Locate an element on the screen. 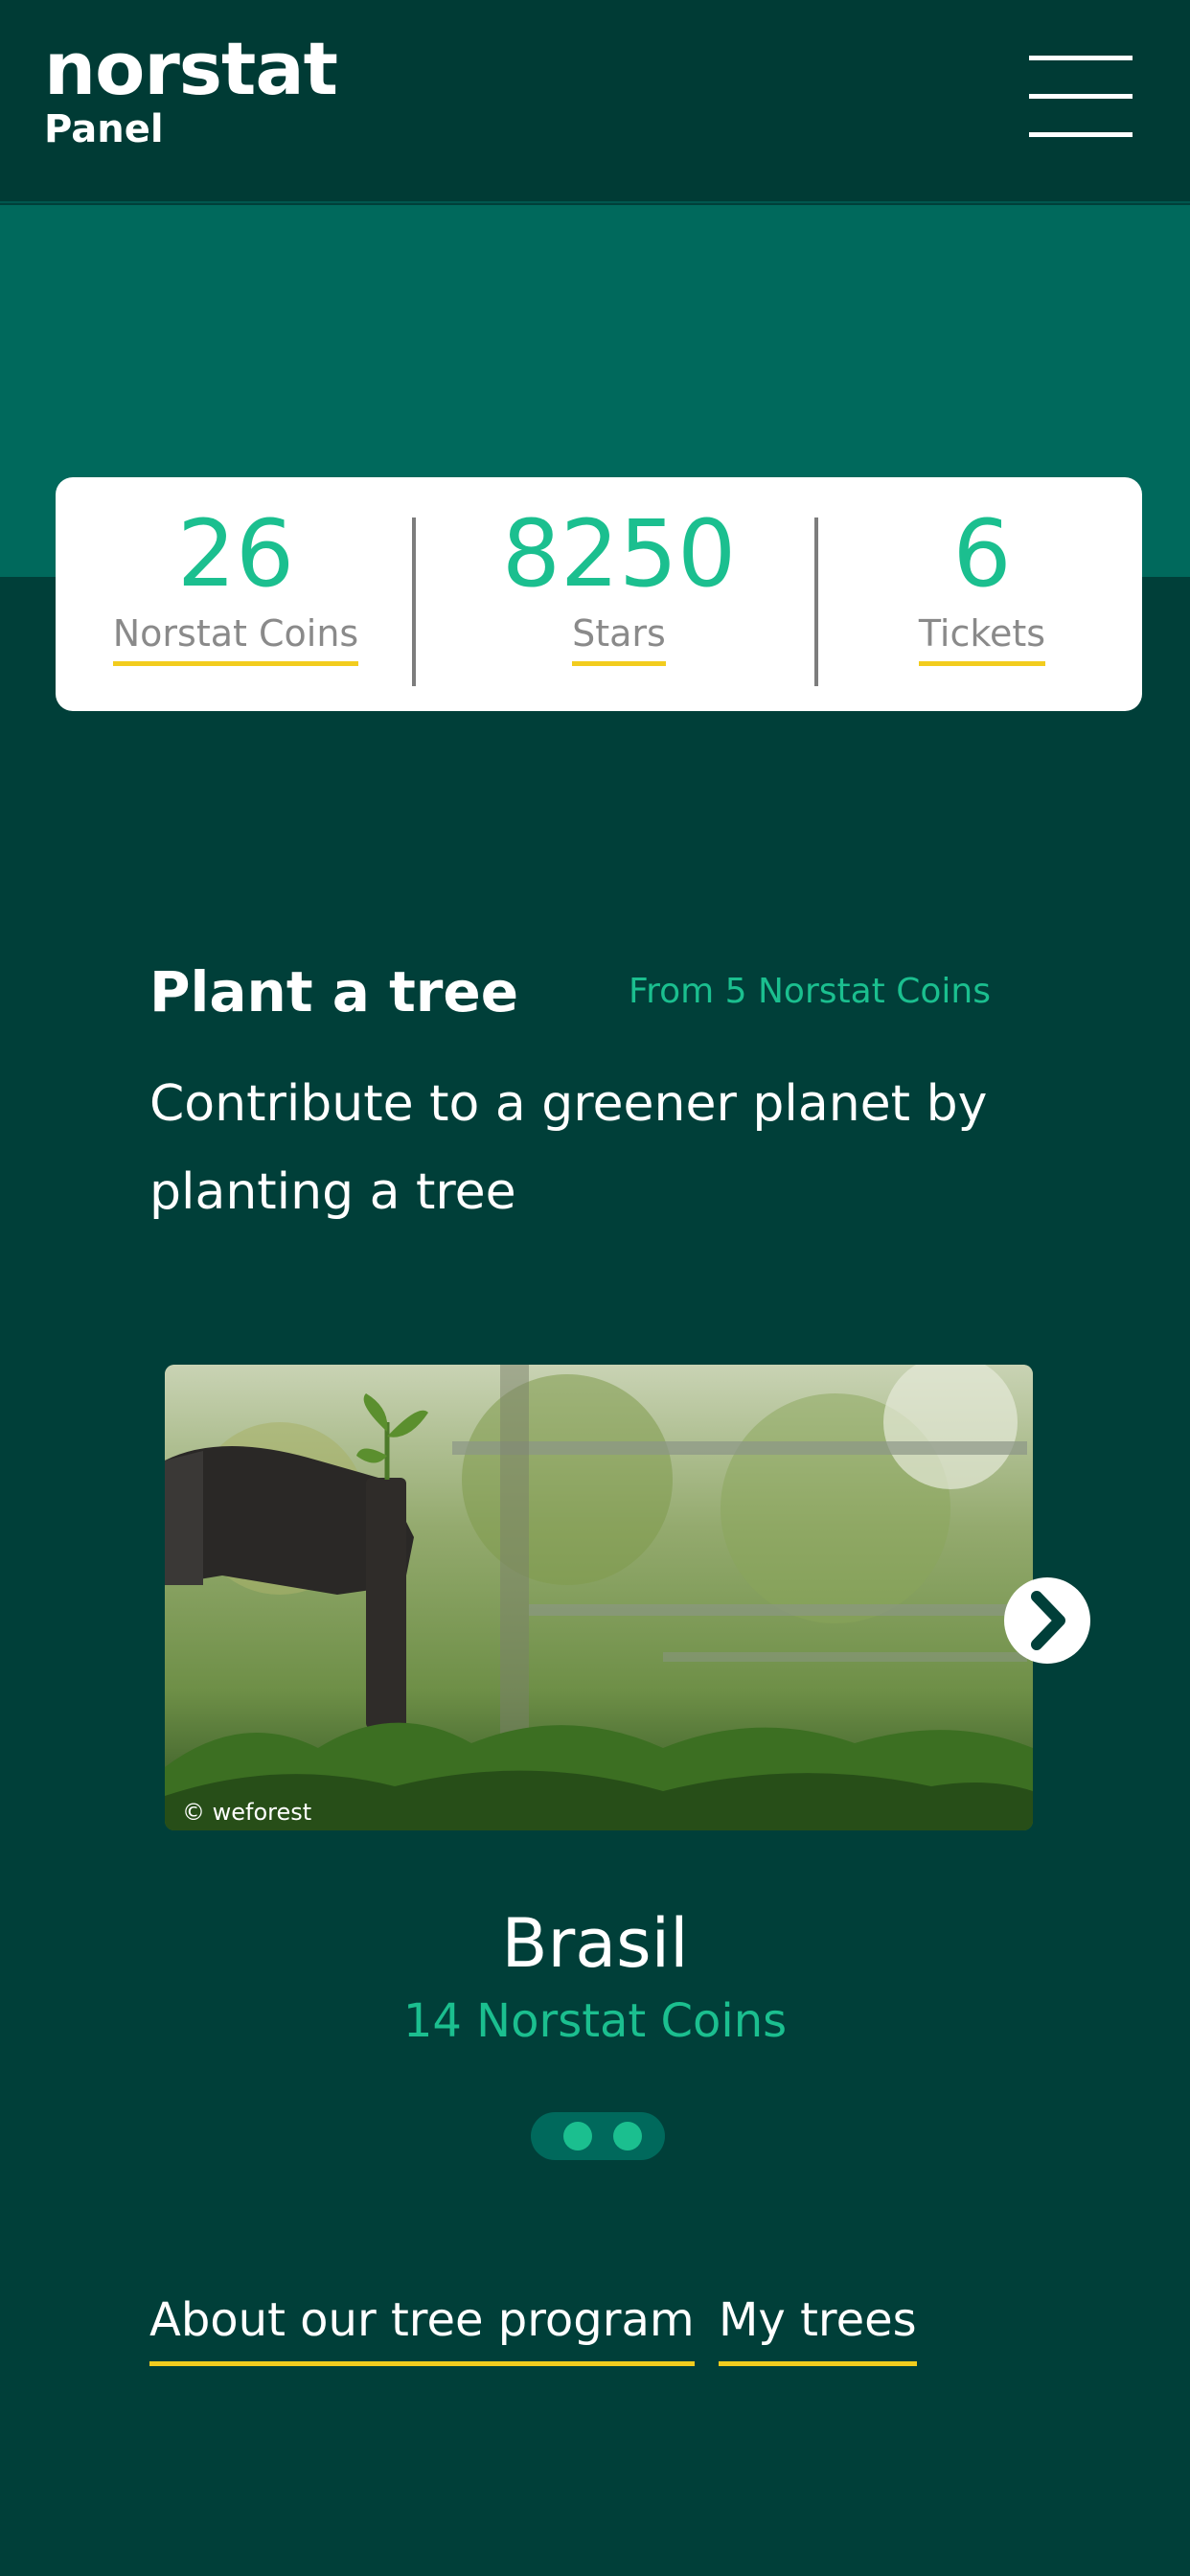  carousel-pagination is located at coordinates (598, 2136).